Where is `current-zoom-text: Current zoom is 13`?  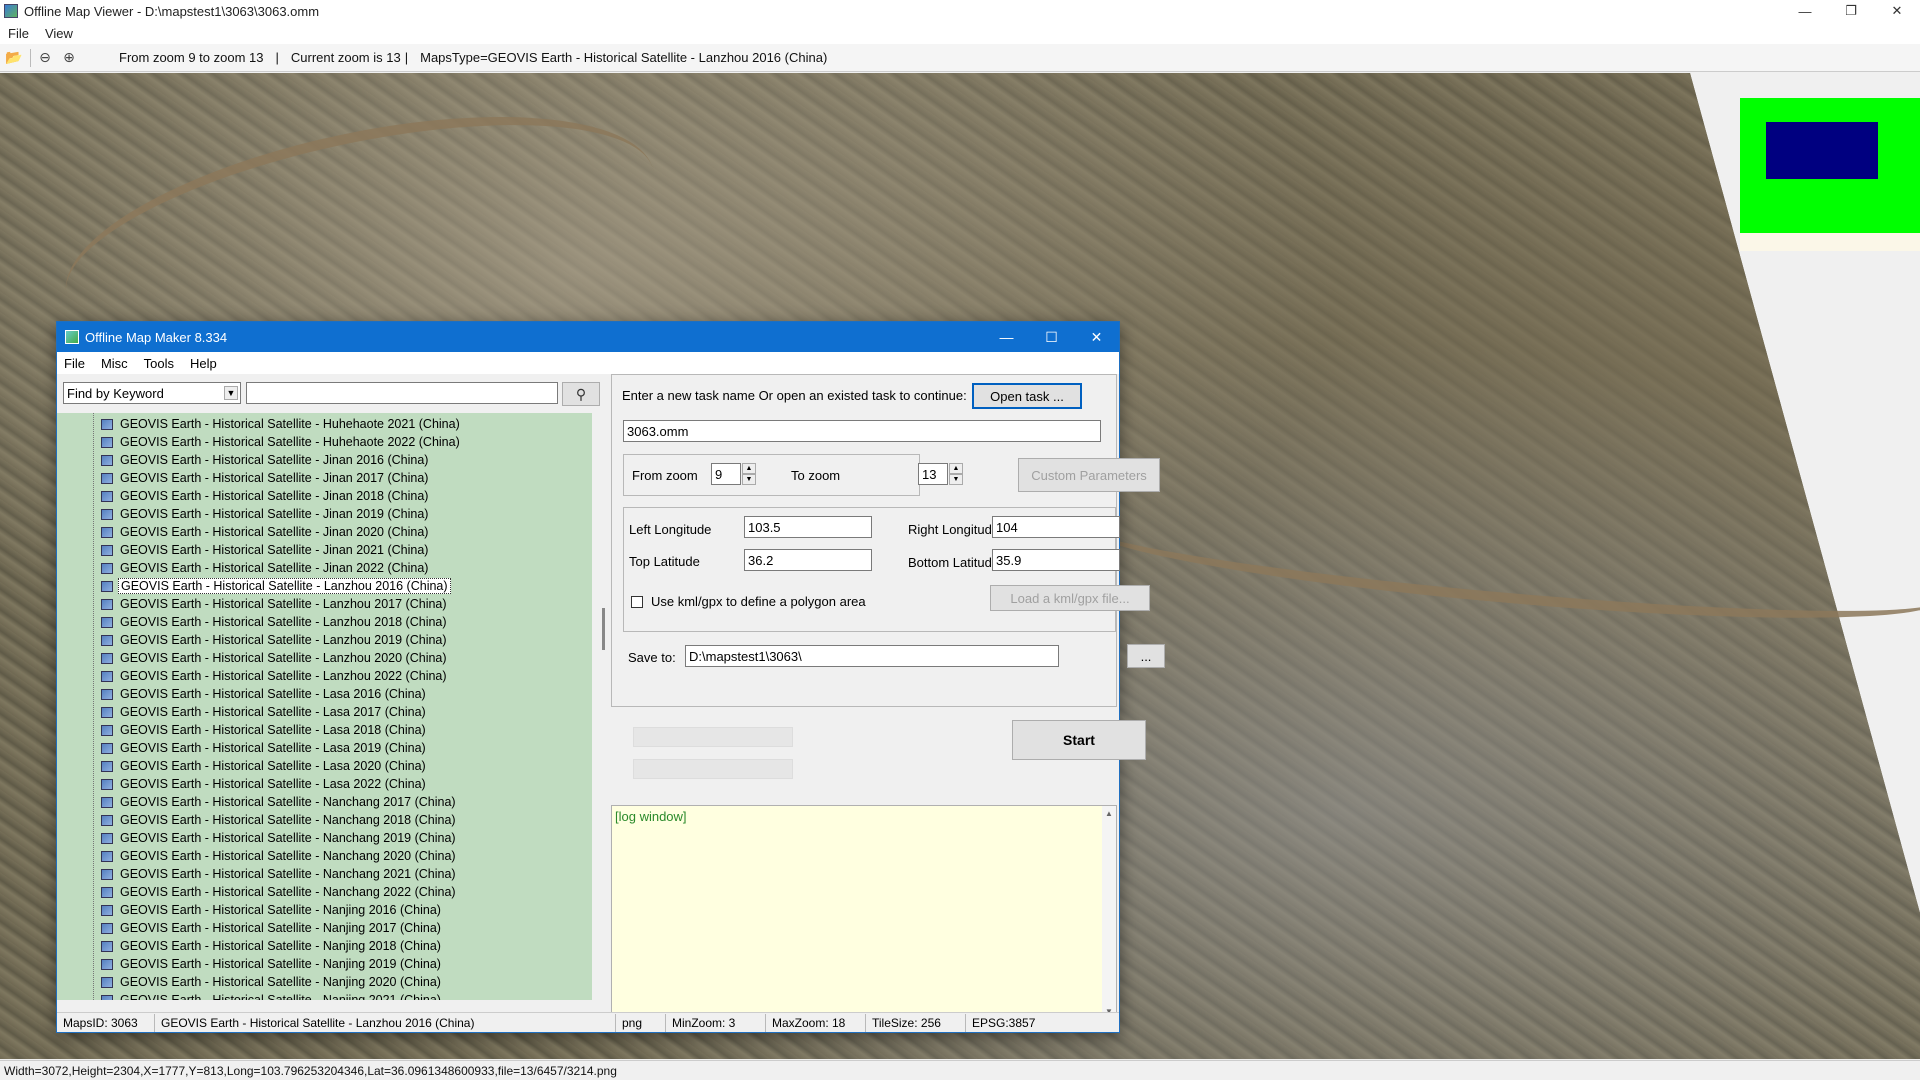
current-zoom-text: Current zoom is 13 is located at coordinates (345, 57).